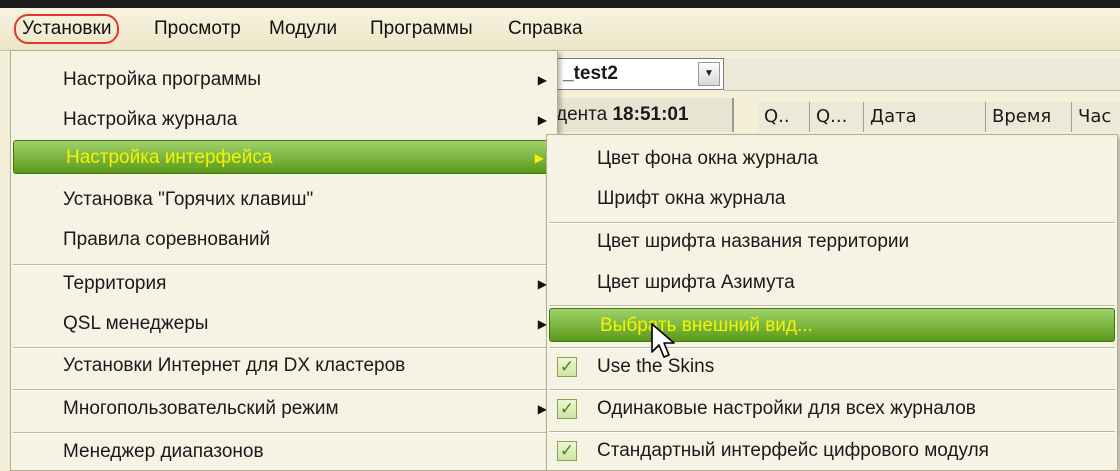 The image size is (1120, 471). What do you see at coordinates (169, 157) in the screenshot?
I see `menu-item-label: Настройка интерфейса` at bounding box center [169, 157].